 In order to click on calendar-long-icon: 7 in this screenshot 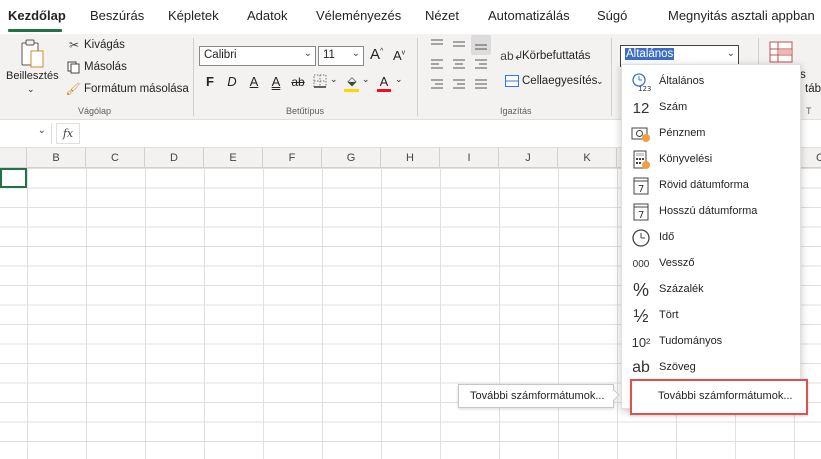, I will do `click(641, 212)`.